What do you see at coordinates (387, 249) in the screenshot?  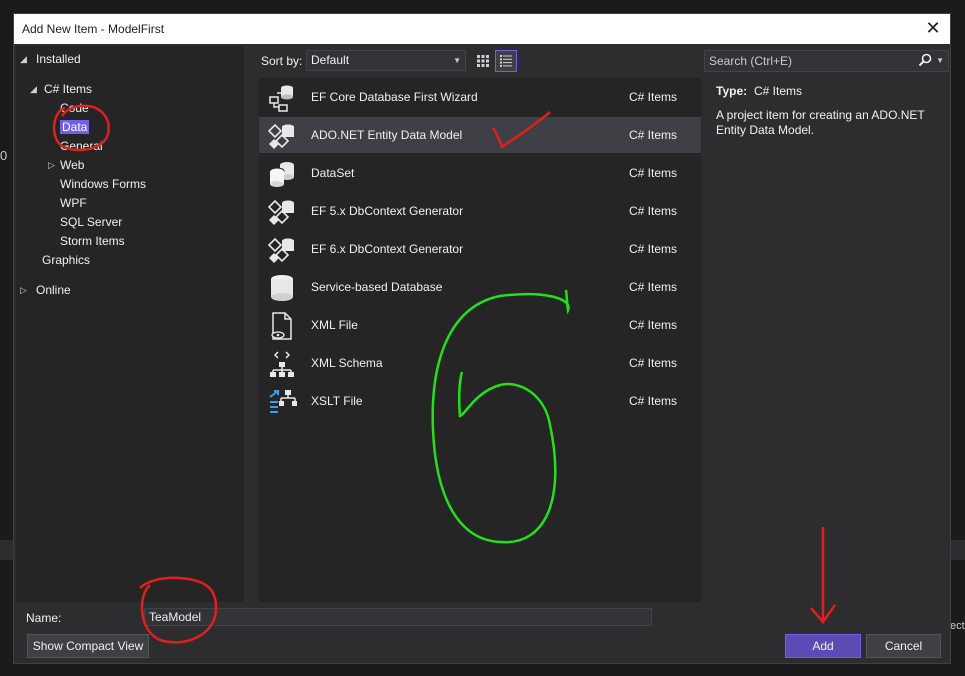 I see `item-name: EF 6.x DbContext Generator` at bounding box center [387, 249].